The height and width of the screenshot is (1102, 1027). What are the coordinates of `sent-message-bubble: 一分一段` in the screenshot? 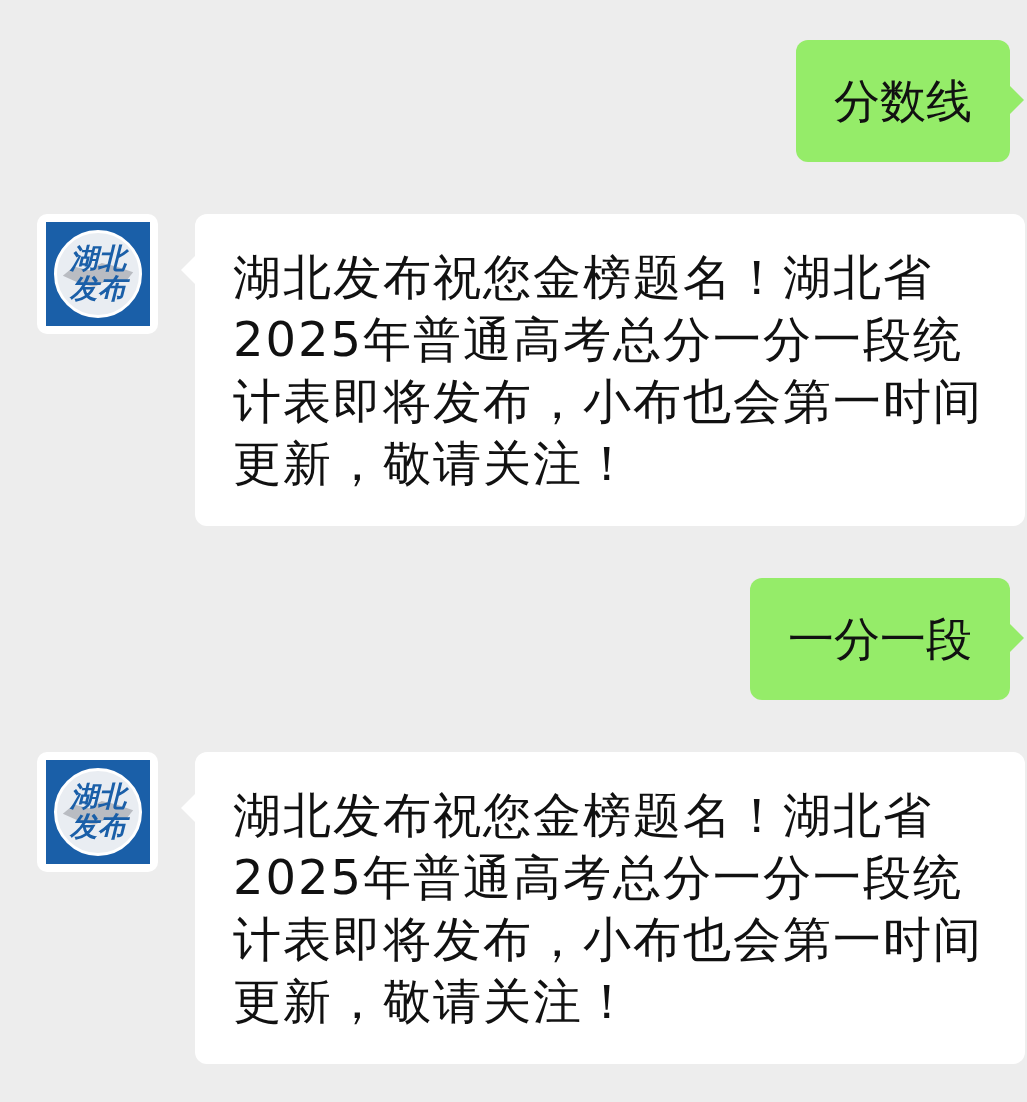 It's located at (880, 639).